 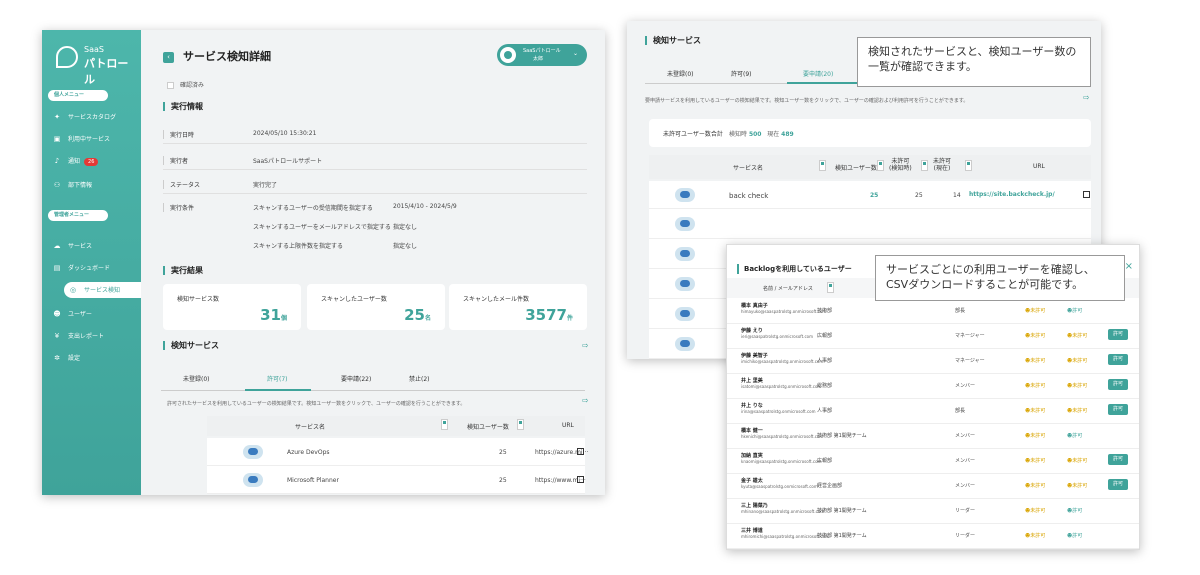 I want to click on tab-3: 禁止(2), so click(x=419, y=378).